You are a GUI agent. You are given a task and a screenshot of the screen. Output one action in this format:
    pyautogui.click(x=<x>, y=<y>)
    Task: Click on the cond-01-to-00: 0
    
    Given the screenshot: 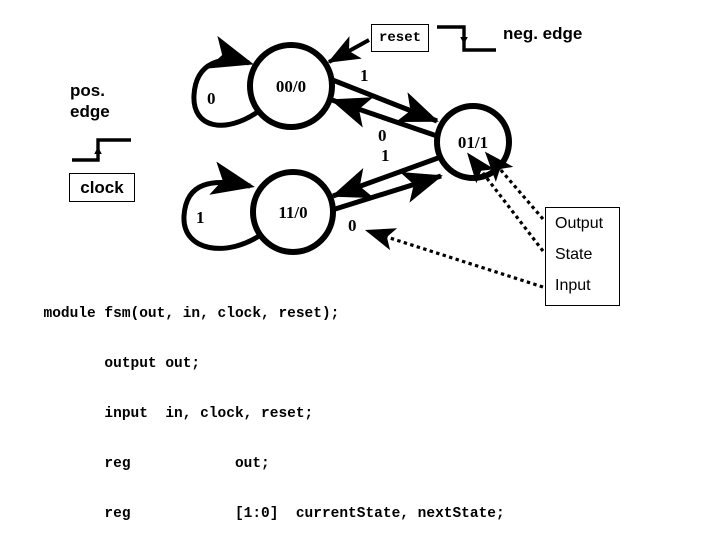 What is the action you would take?
    pyautogui.click(x=382, y=135)
    